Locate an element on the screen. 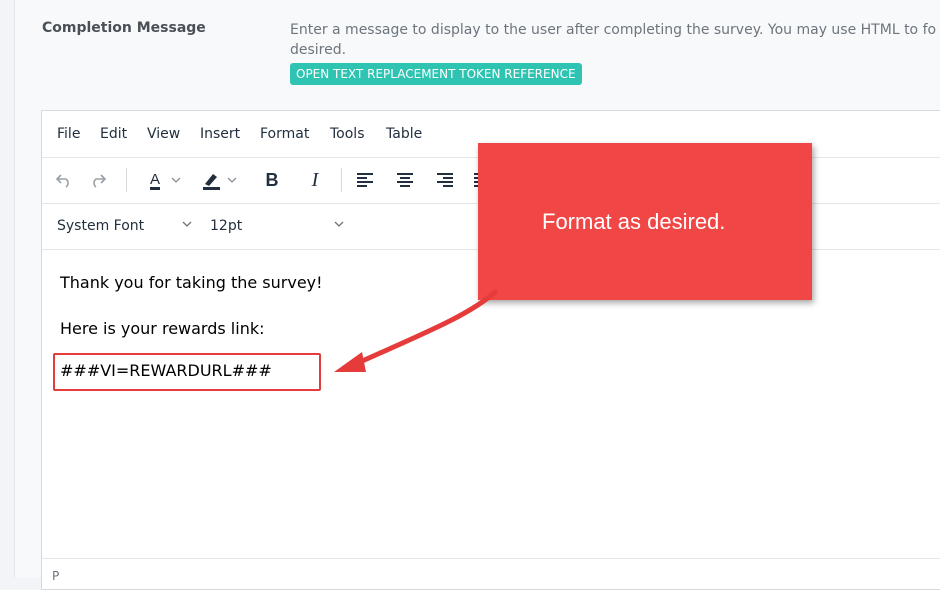 This screenshot has width=940, height=590. highlight-dropdown-icon is located at coordinates (232, 180).